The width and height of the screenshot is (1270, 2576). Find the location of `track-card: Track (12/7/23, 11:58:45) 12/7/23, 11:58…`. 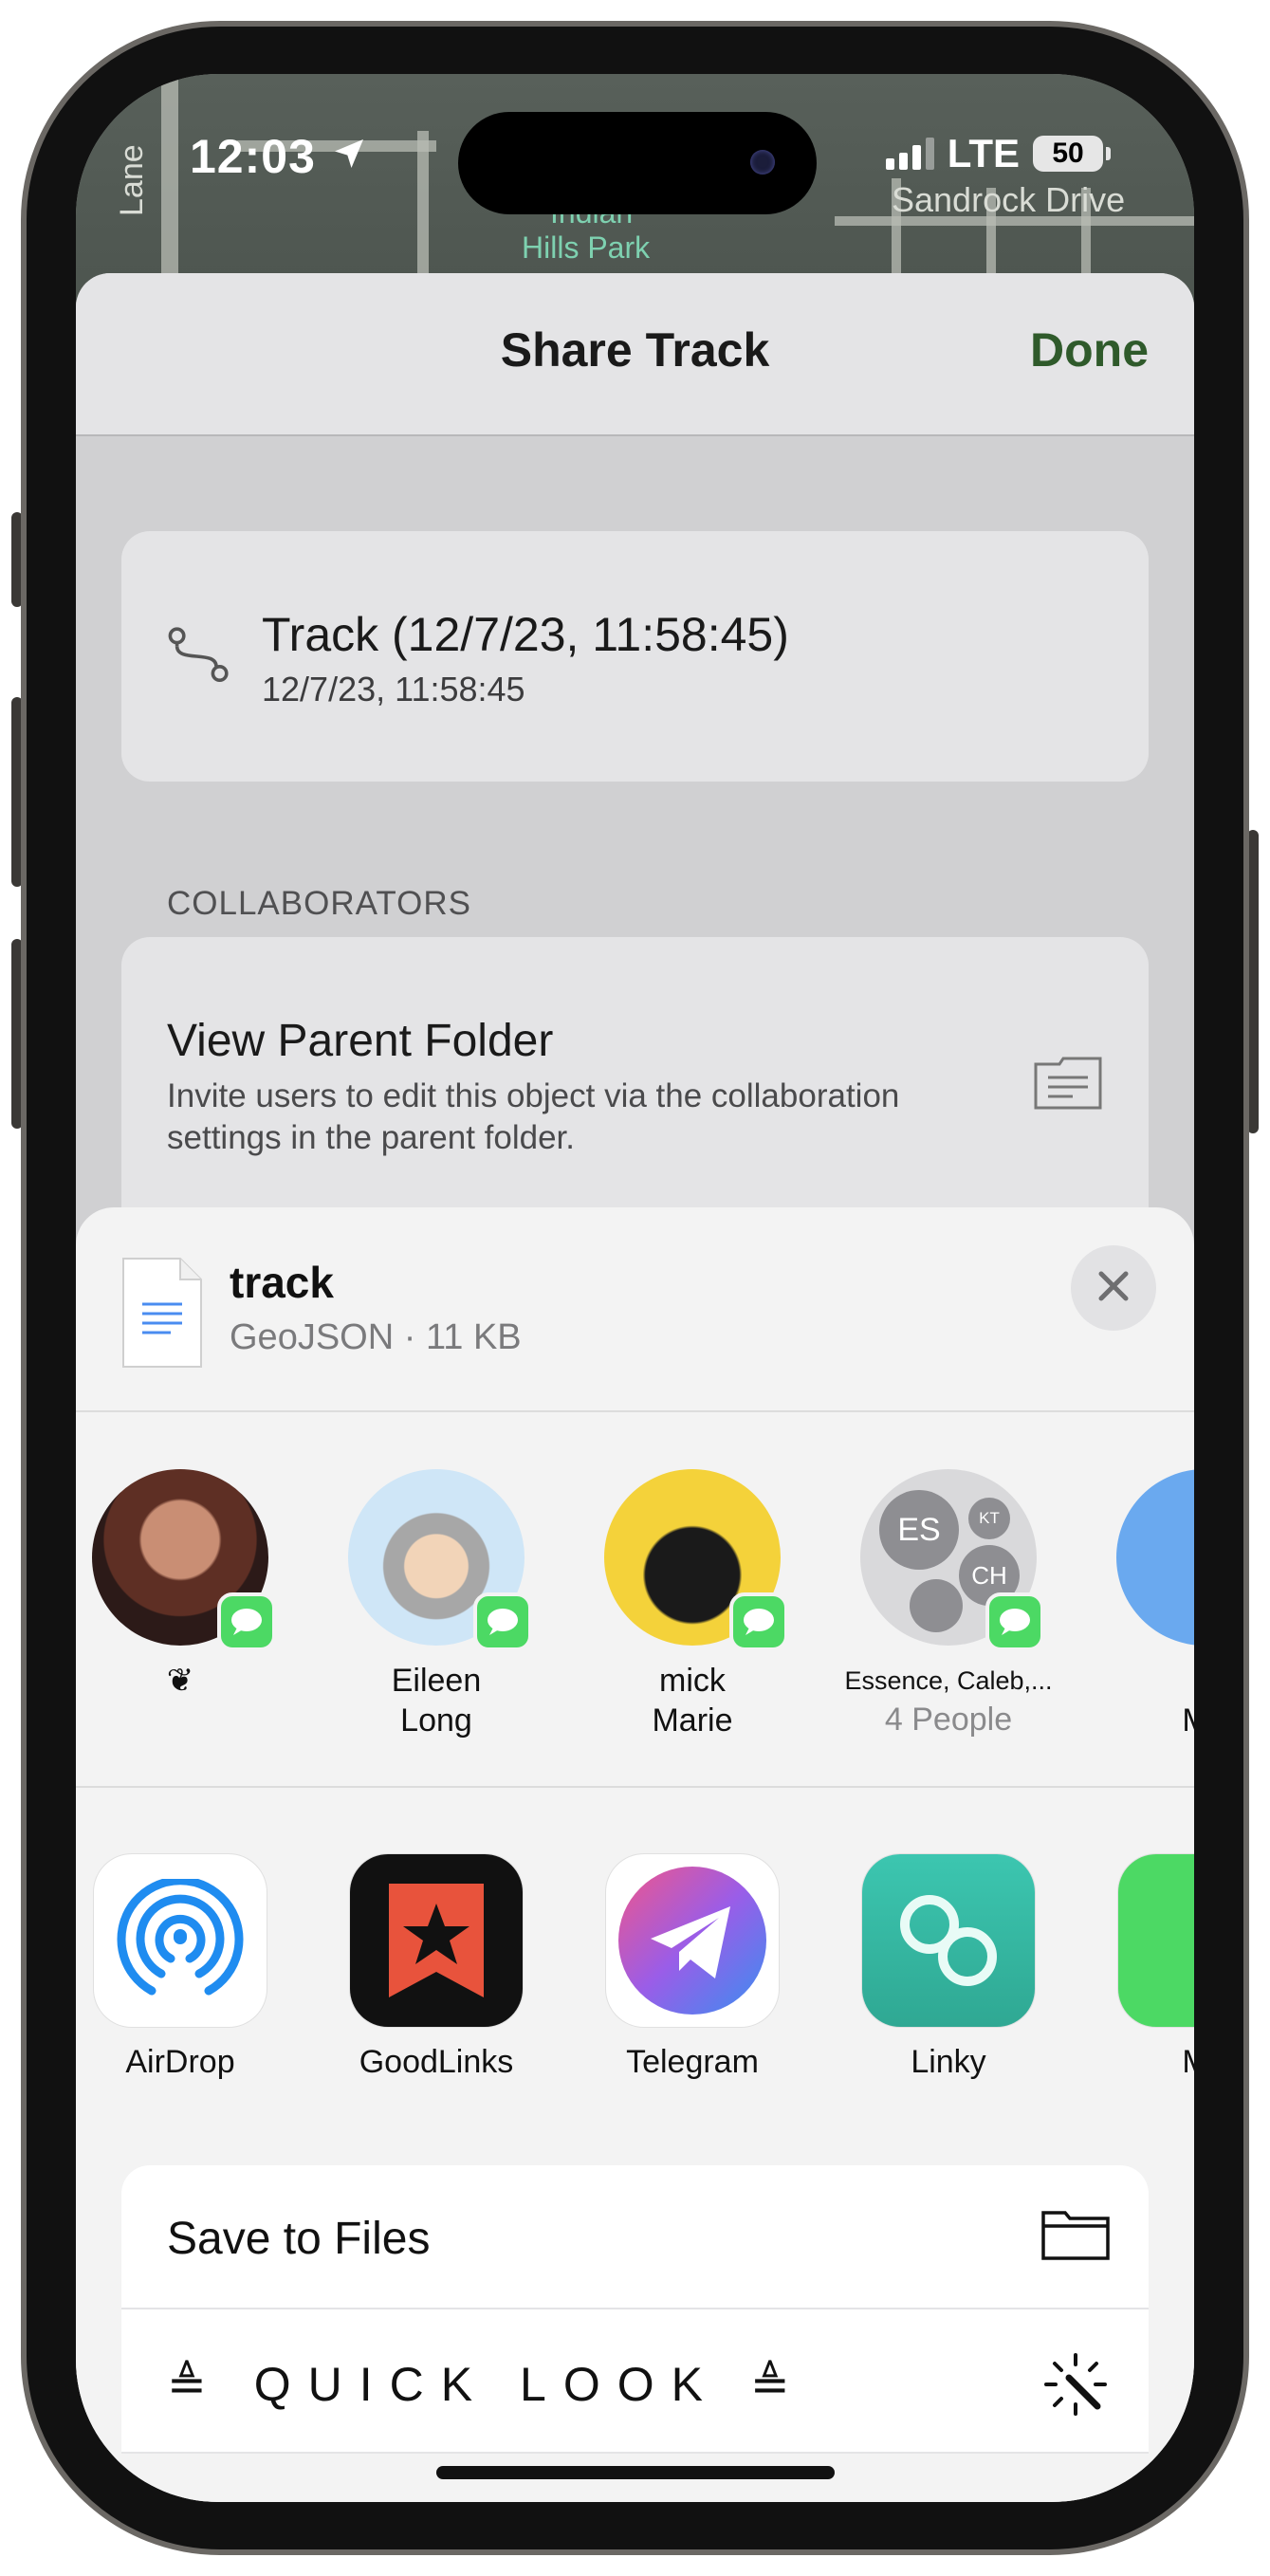

track-card: Track (12/7/23, 11:58:45) 12/7/23, 11:58… is located at coordinates (635, 656).